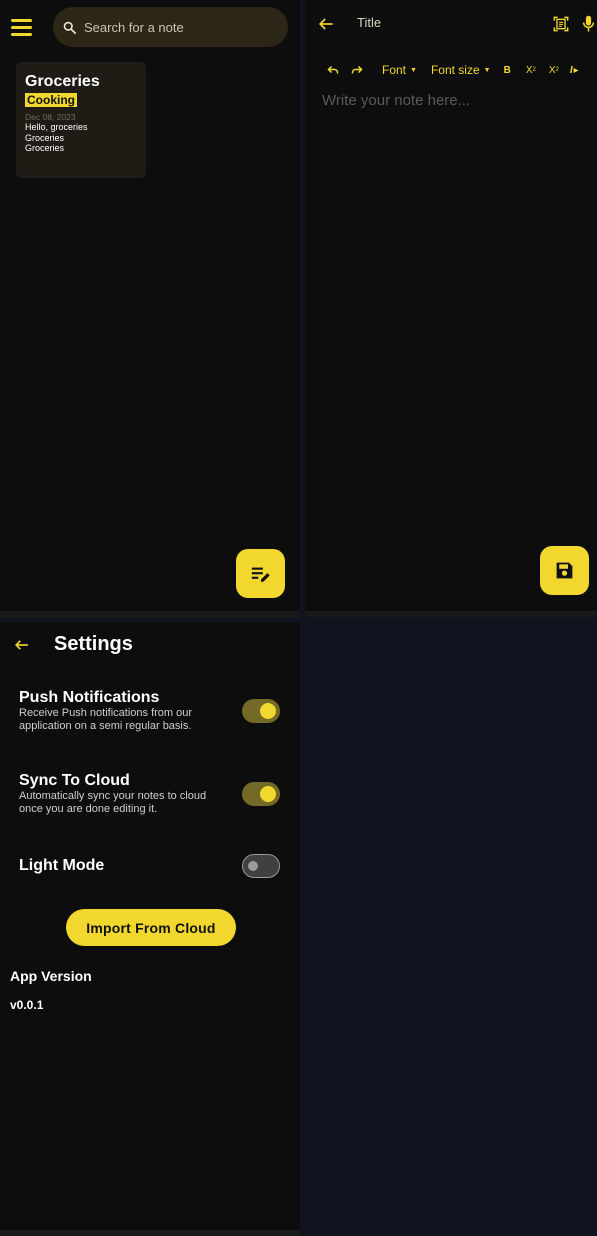 Image resolution: width=597 pixels, height=1236 pixels. I want to click on save-icon, so click(564, 570).